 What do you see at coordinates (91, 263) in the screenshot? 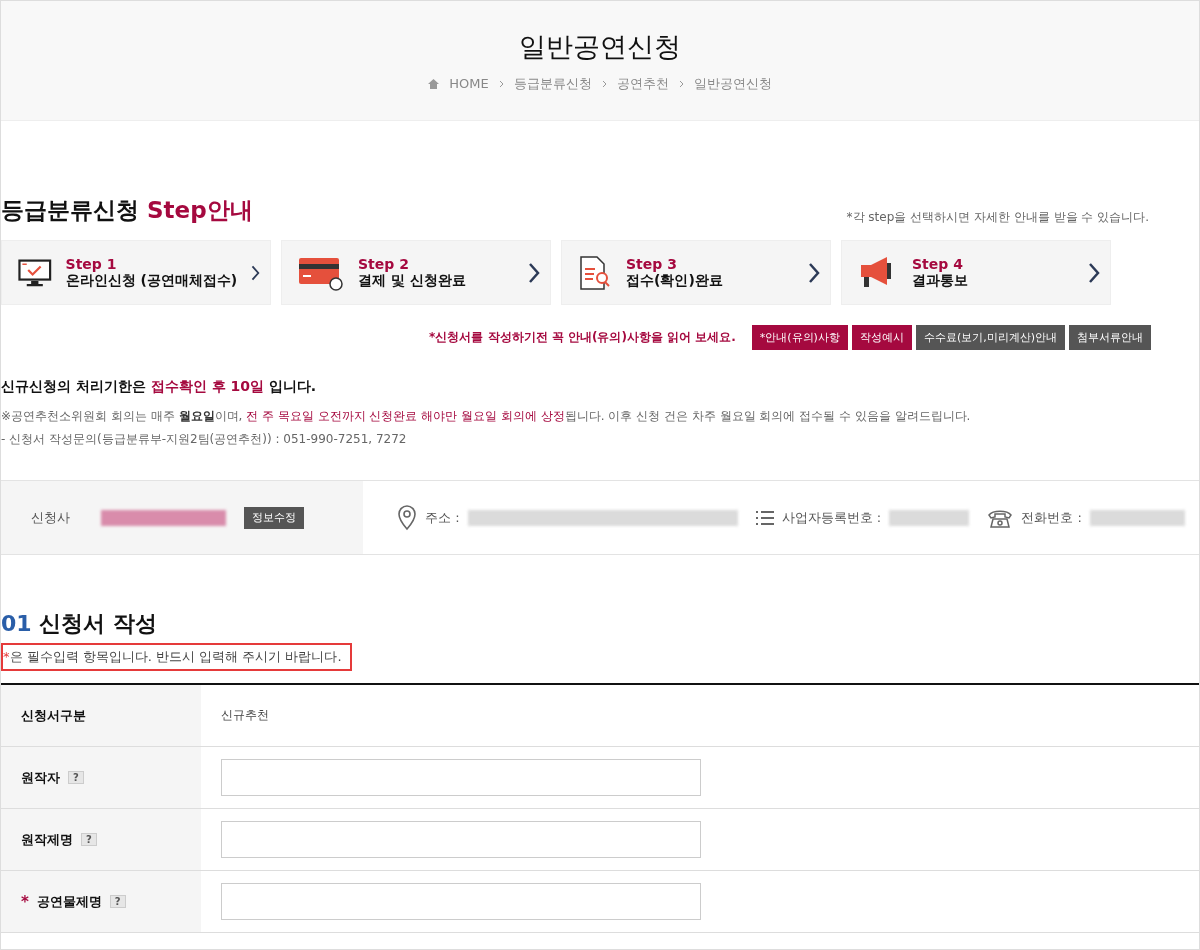
I see `step-number: Step 1` at bounding box center [91, 263].